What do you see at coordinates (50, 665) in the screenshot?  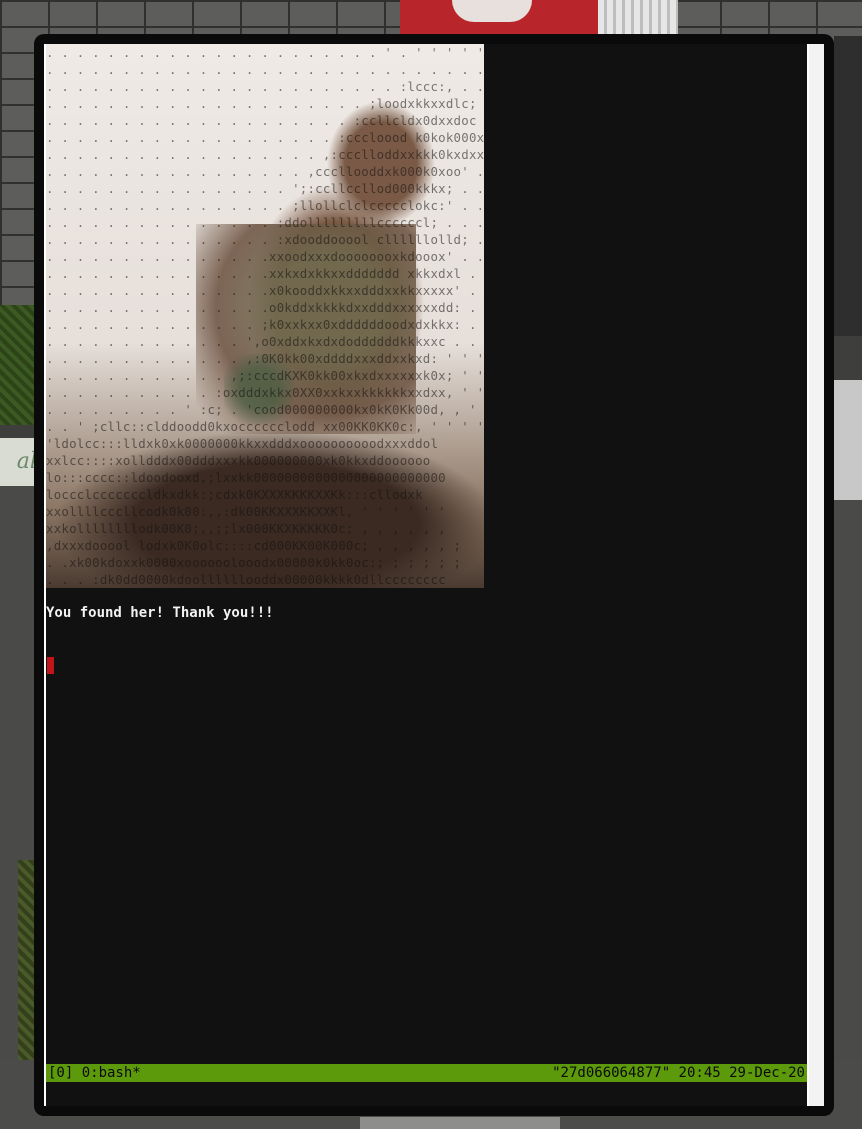 I see `terminal-cursor` at bounding box center [50, 665].